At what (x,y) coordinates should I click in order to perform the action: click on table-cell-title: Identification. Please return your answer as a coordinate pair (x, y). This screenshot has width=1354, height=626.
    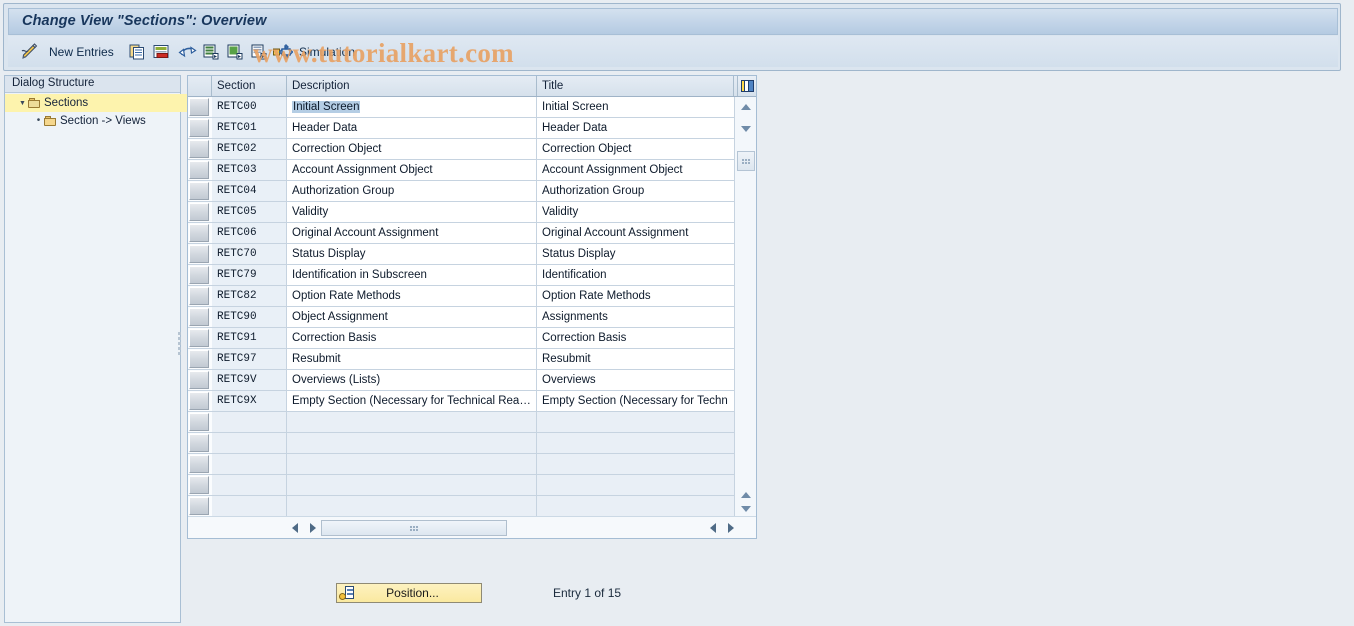
    Looking at the image, I should click on (635, 275).